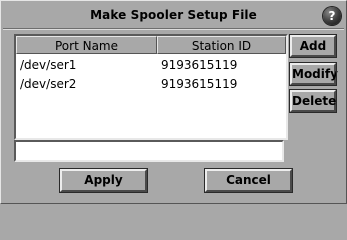  Describe the element at coordinates (151, 84) in the screenshot. I see `list-row: /dev/ser2 9193615119` at that location.